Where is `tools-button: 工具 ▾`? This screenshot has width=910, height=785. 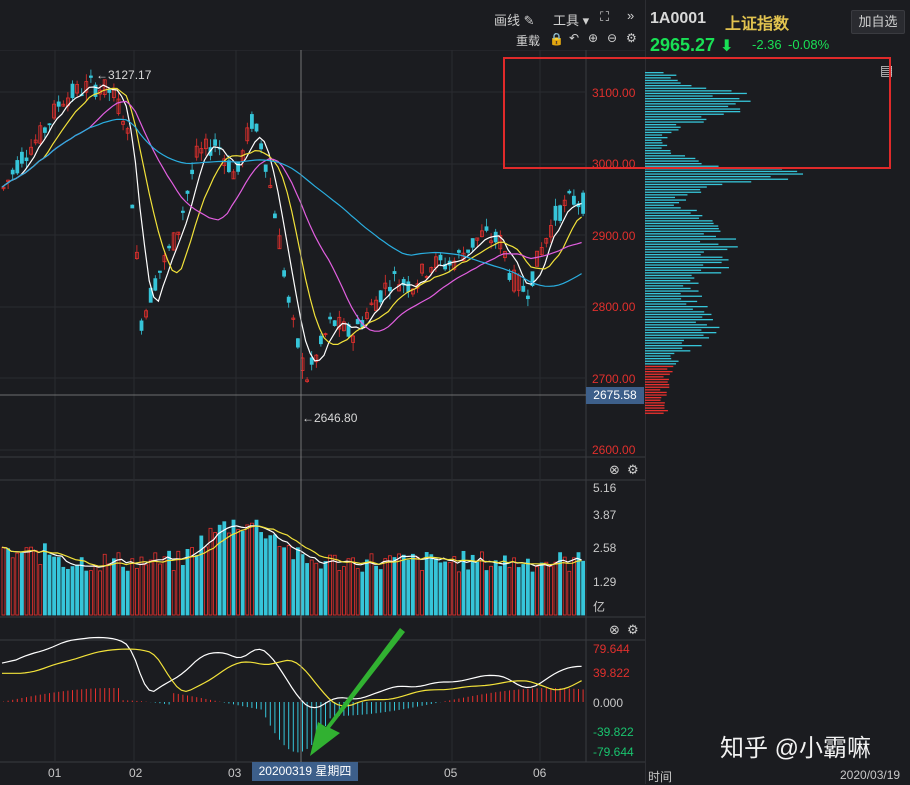
tools-button: 工具 ▾ is located at coordinates (571, 19).